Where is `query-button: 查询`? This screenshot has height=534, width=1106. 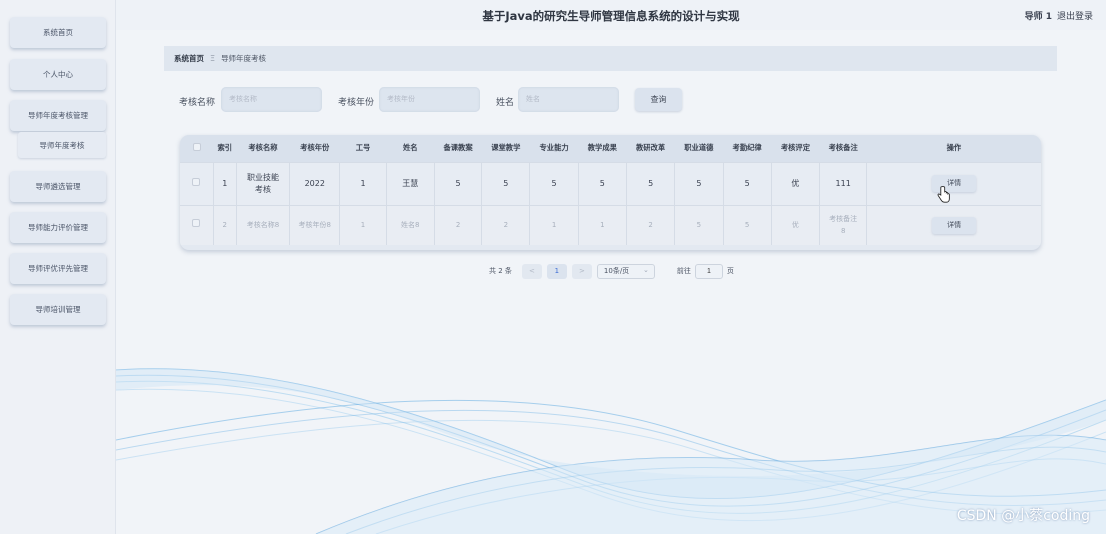
query-button: 查询 is located at coordinates (658, 99).